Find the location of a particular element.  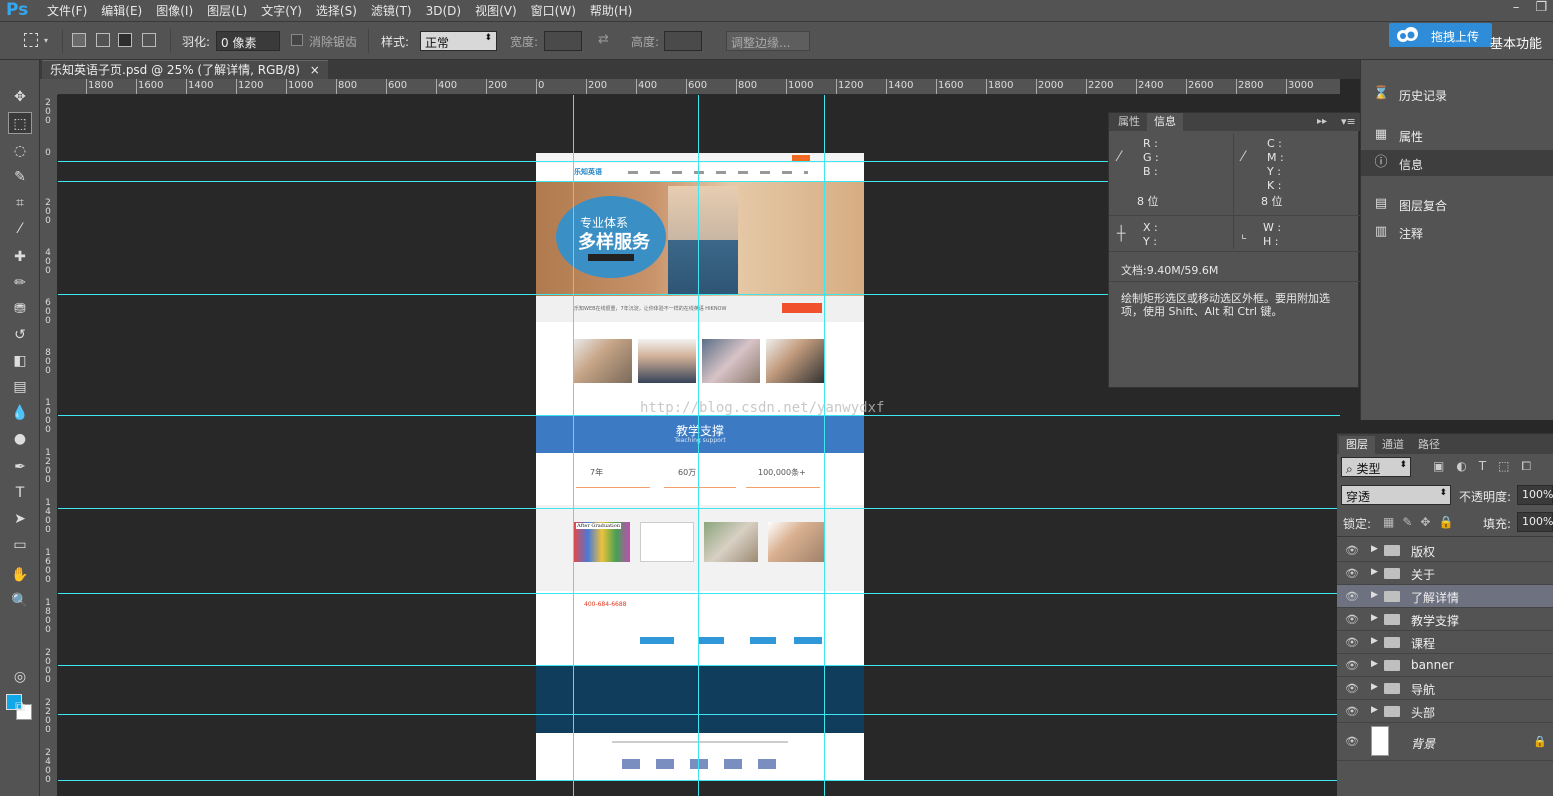

clone-stamp-icon: ⛃ is located at coordinates (20, 309).